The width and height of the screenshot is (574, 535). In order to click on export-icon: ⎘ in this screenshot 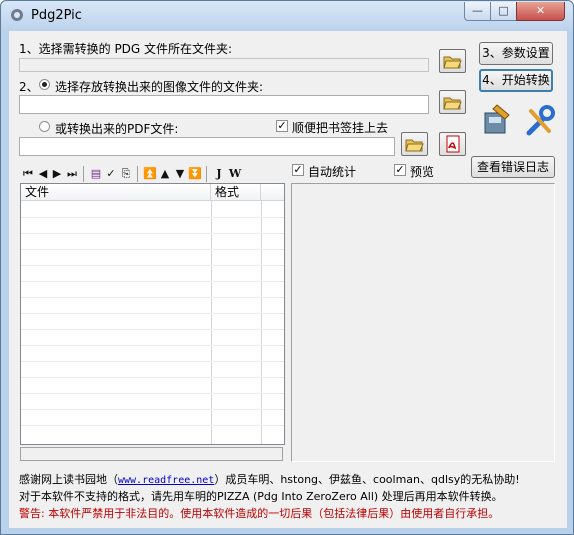, I will do `click(126, 174)`.